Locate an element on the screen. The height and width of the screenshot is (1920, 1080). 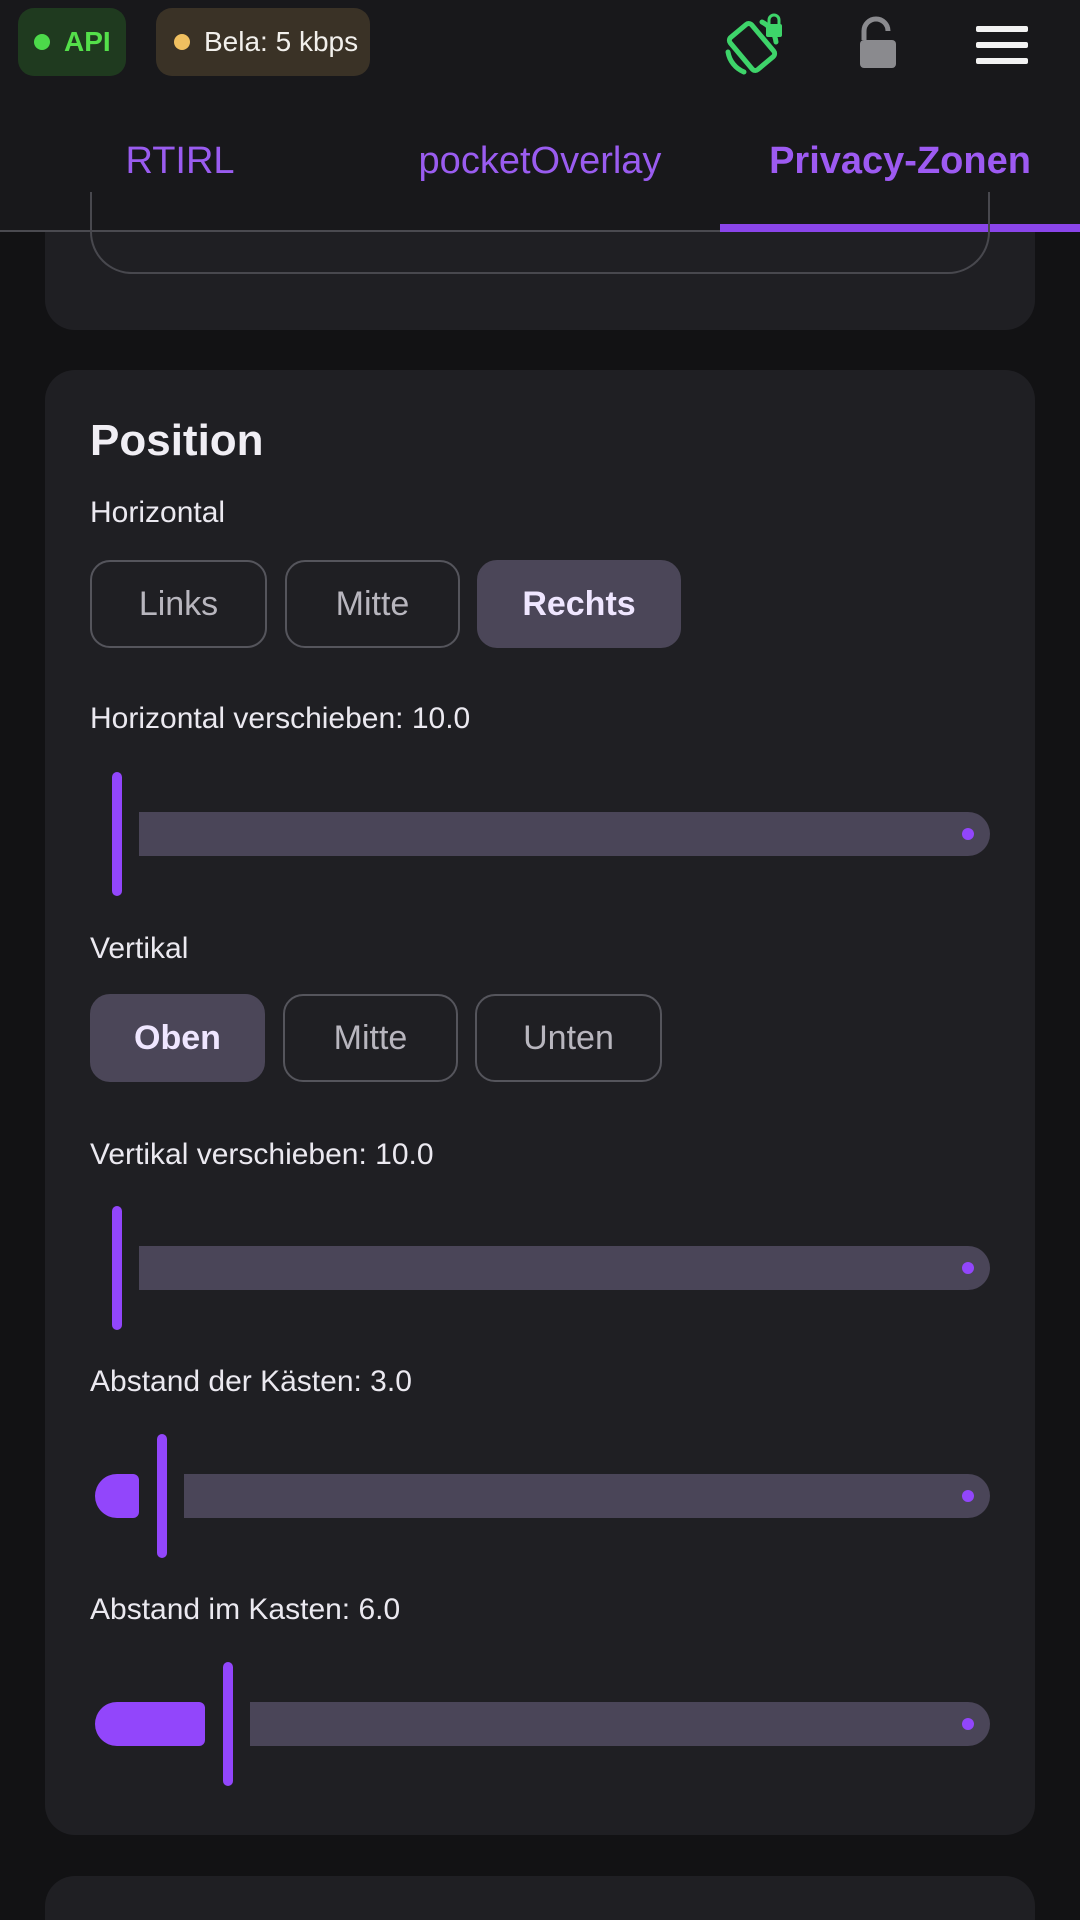
screen-rotation-lock-icon is located at coordinates (755, 45).